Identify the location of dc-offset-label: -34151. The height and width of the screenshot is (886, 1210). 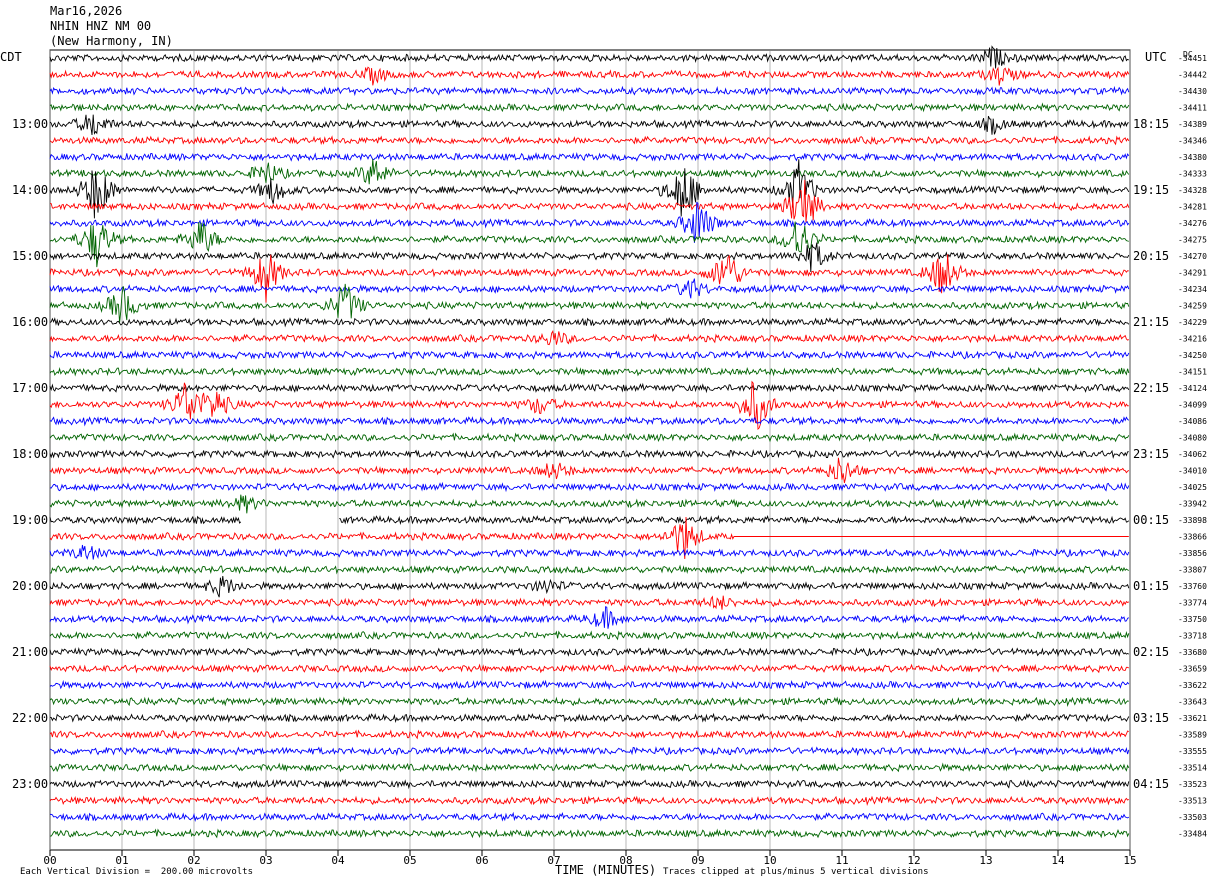
(1192, 372).